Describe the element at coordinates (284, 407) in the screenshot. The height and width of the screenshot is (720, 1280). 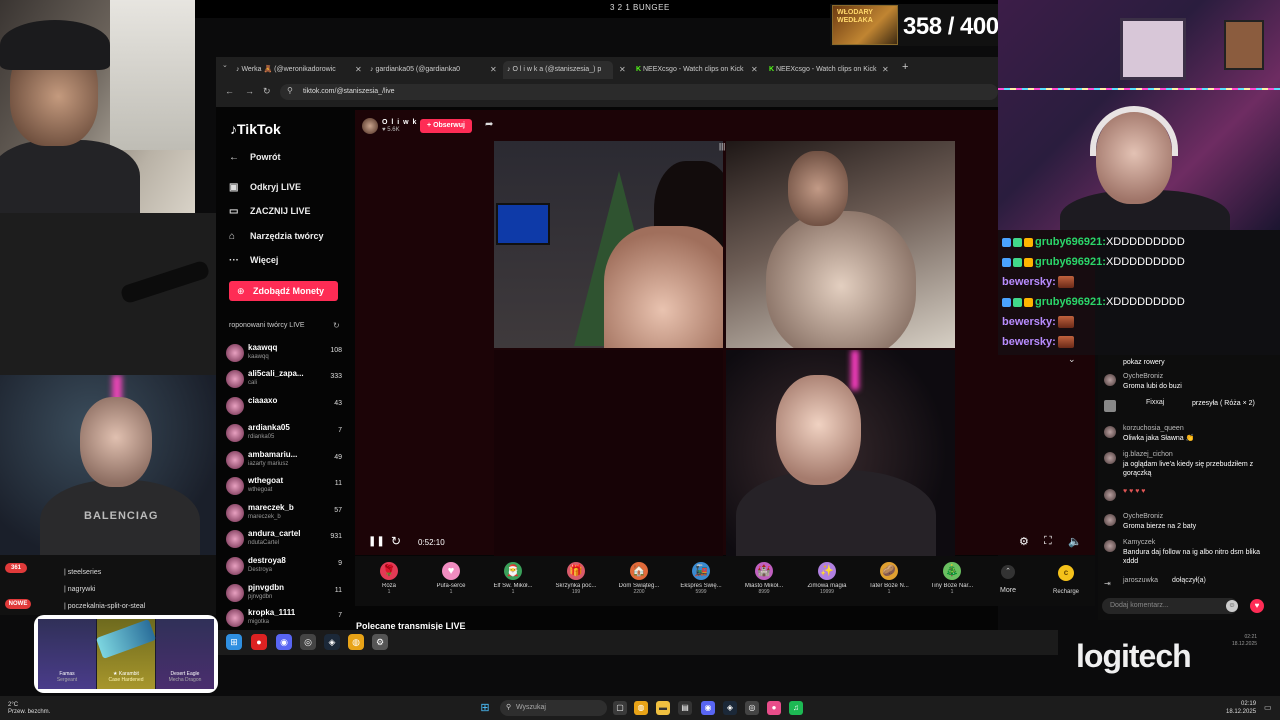
I see `creator-item: ciaaaxo 43` at that location.